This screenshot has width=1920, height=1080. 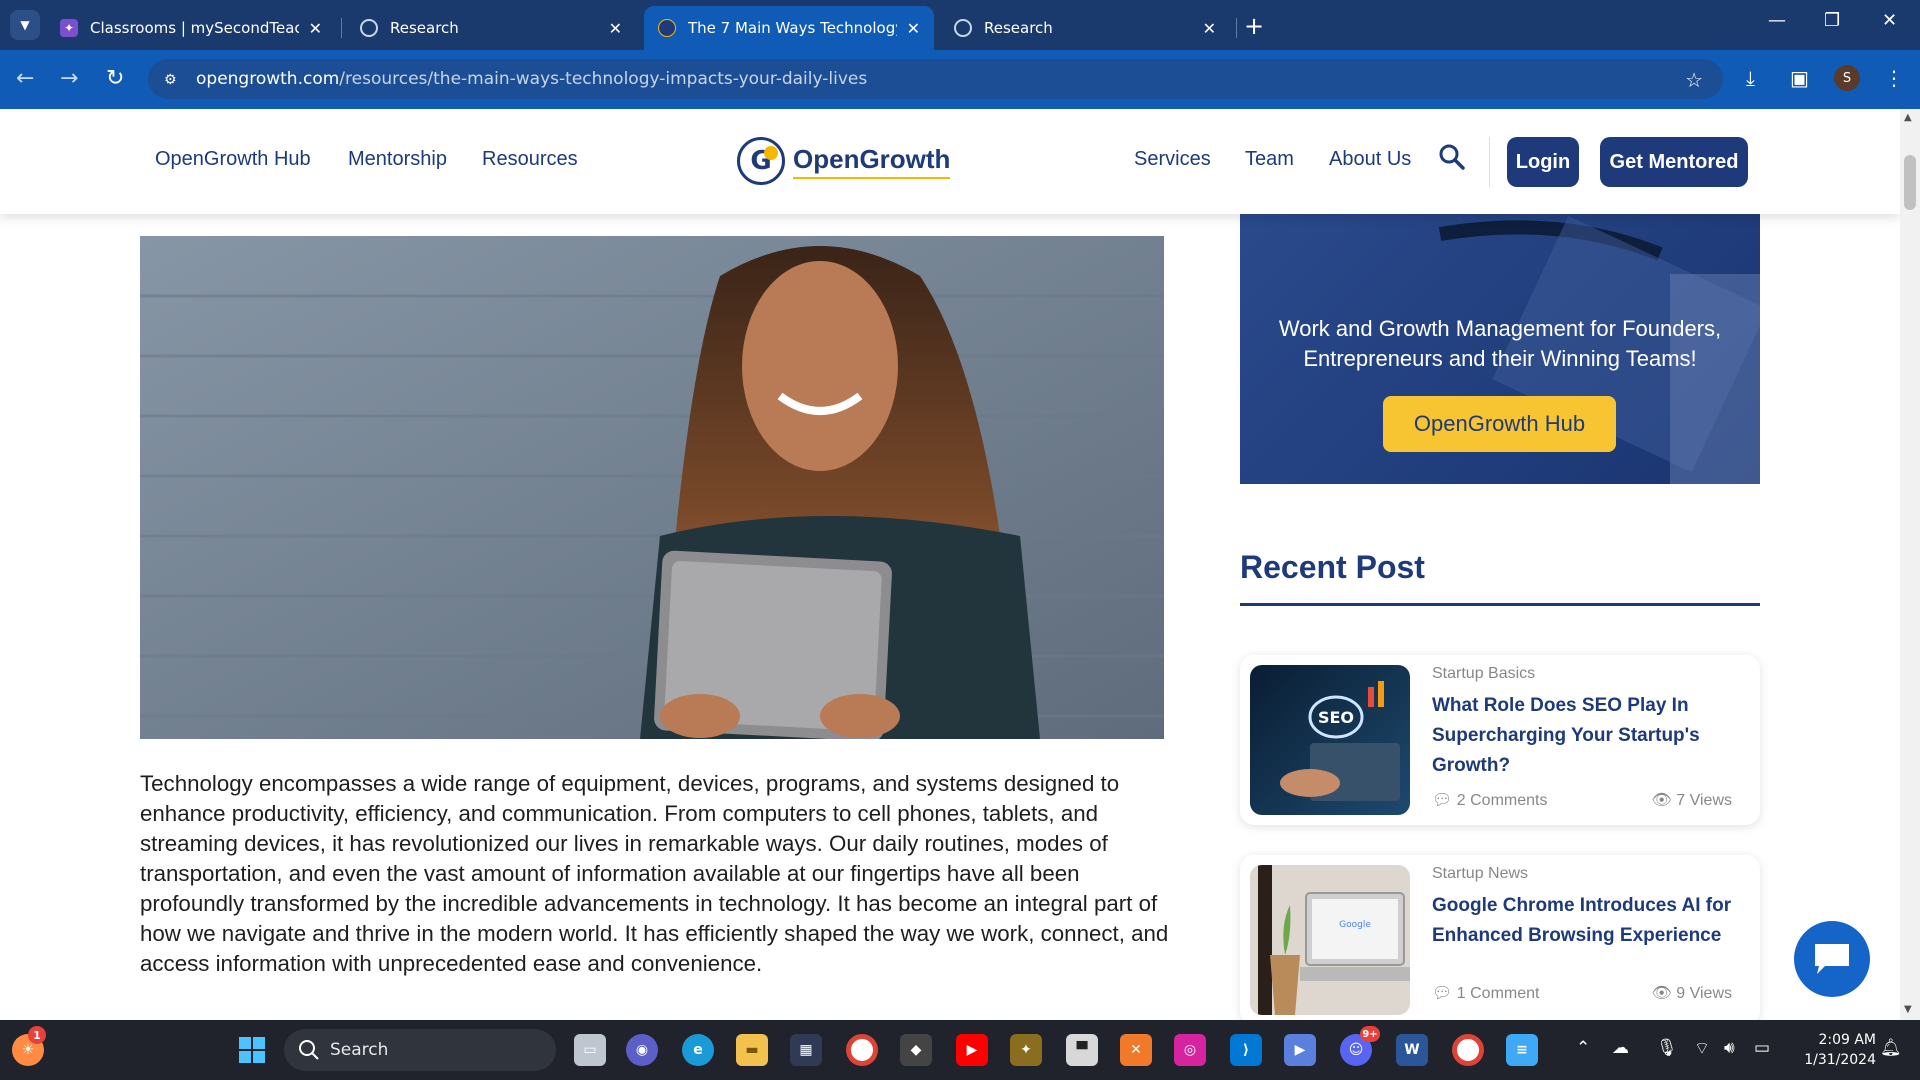 I want to click on new-tab-icon: +, so click(x=1254, y=26).